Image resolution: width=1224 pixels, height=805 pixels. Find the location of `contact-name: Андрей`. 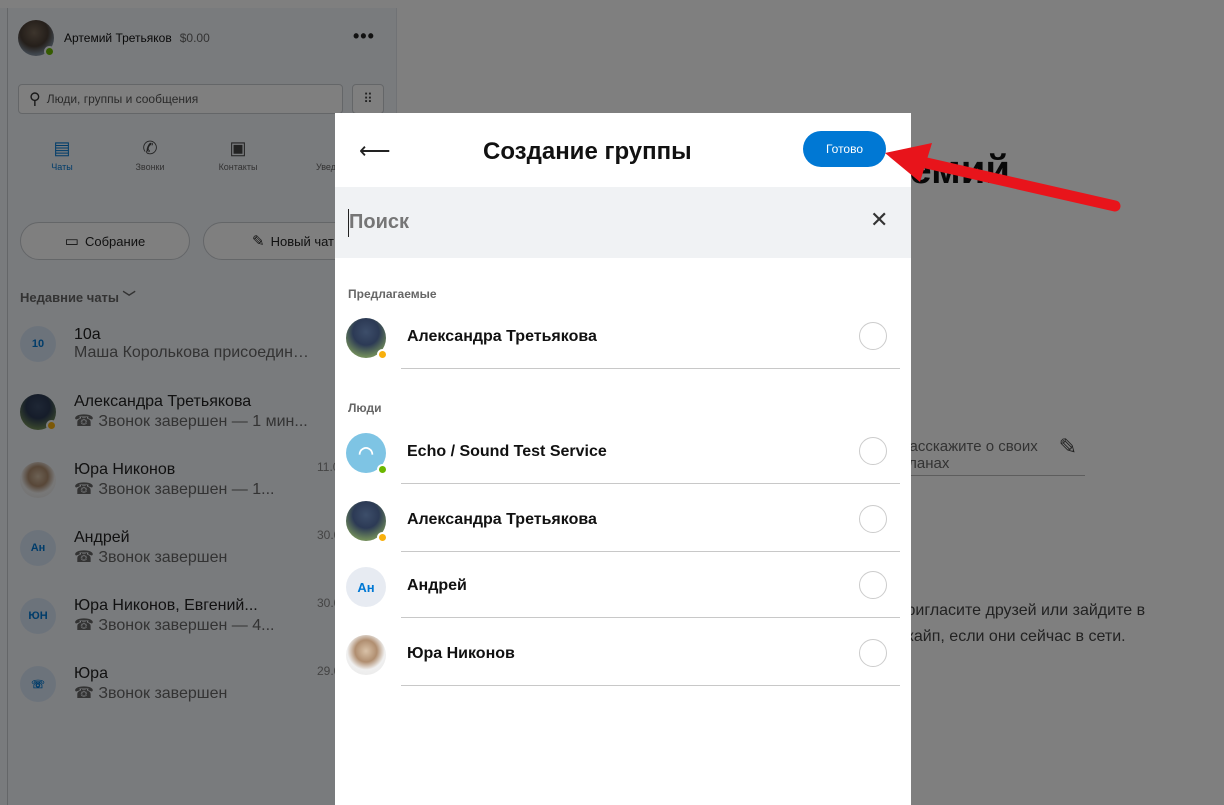

contact-name: Андрей is located at coordinates (437, 585).